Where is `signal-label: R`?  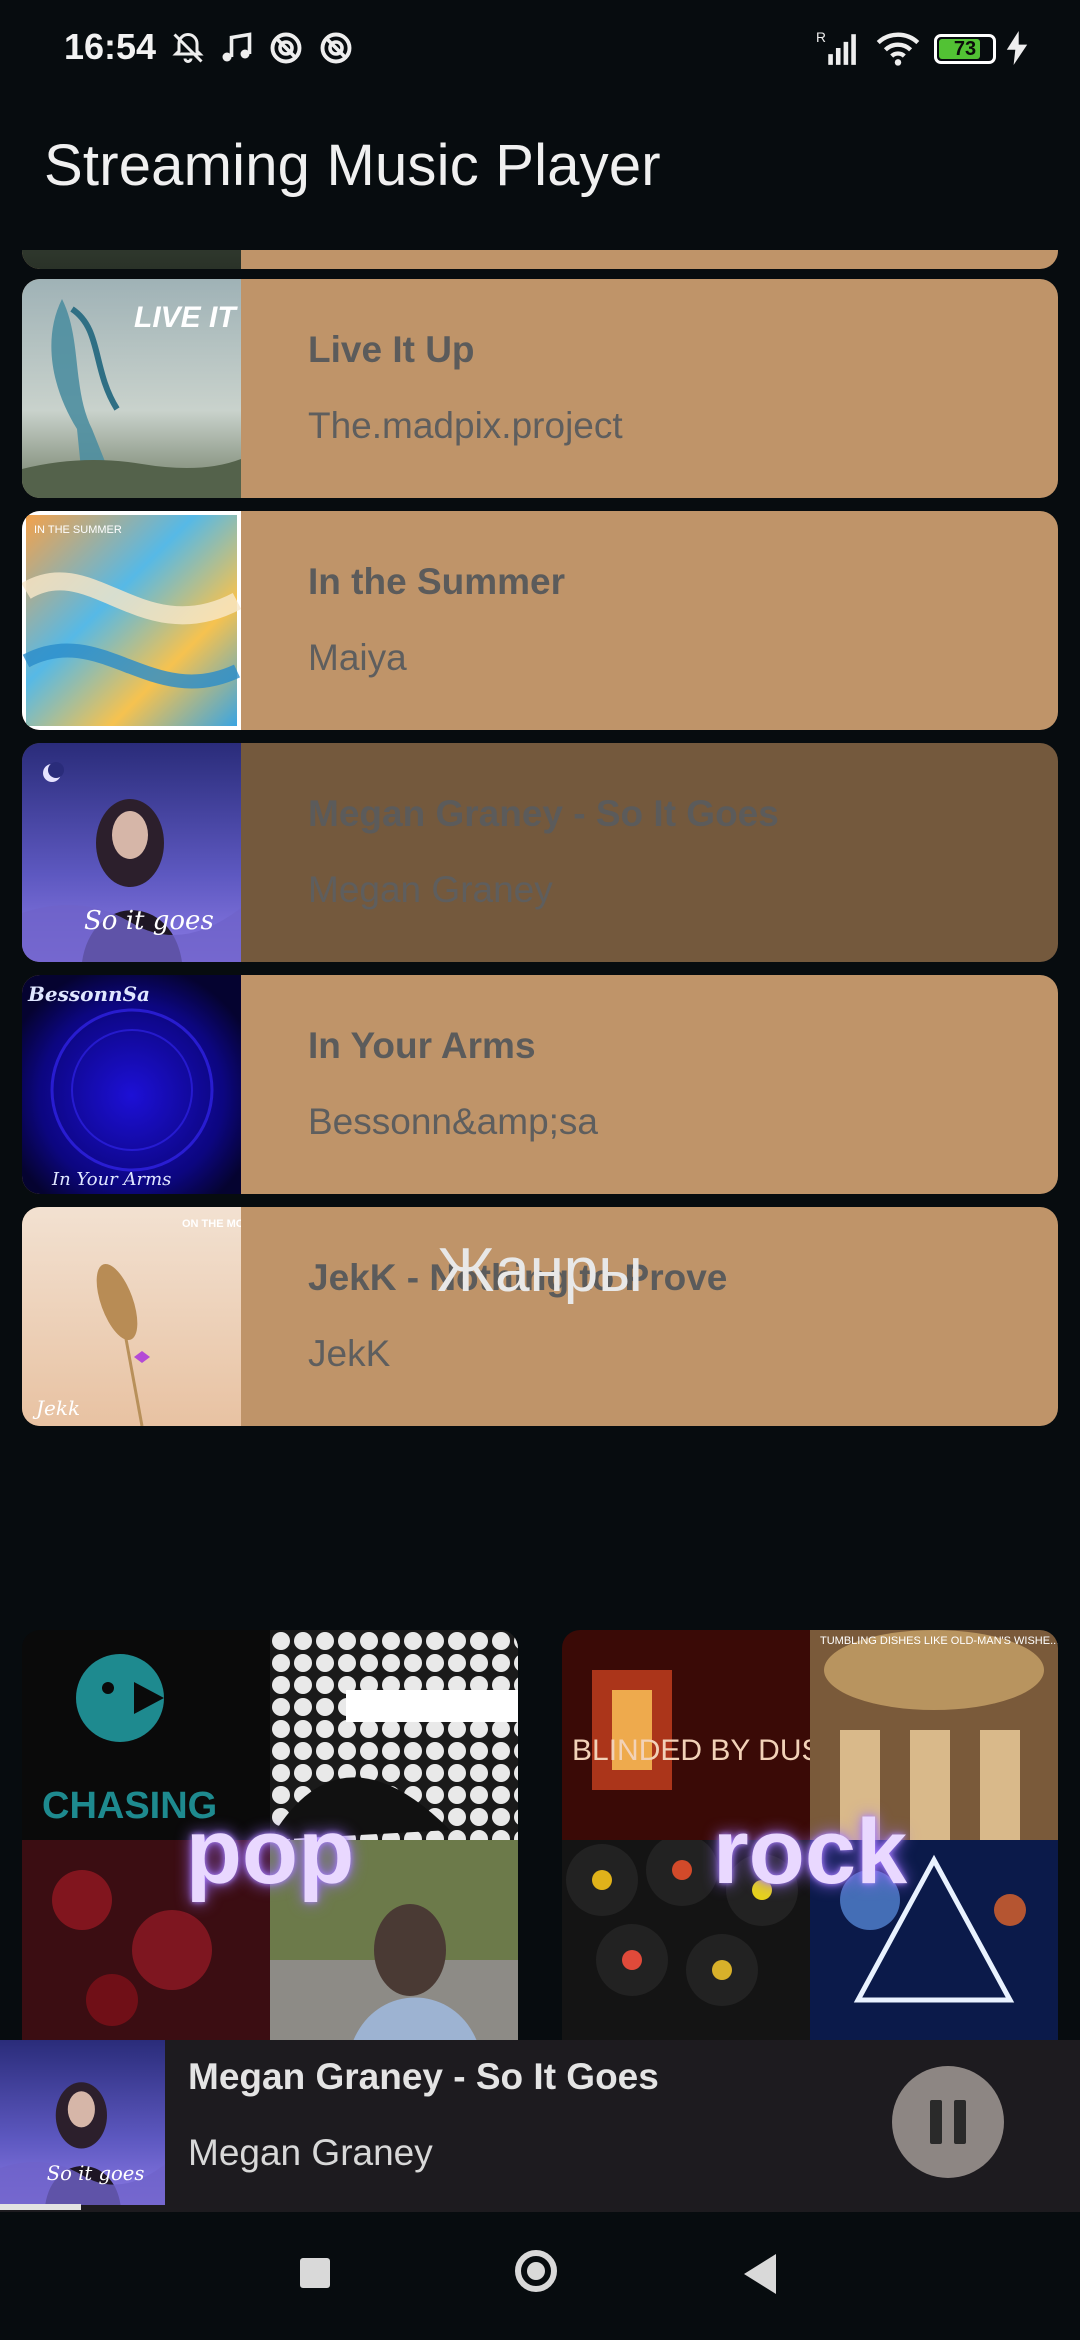 signal-label: R is located at coordinates (821, 37).